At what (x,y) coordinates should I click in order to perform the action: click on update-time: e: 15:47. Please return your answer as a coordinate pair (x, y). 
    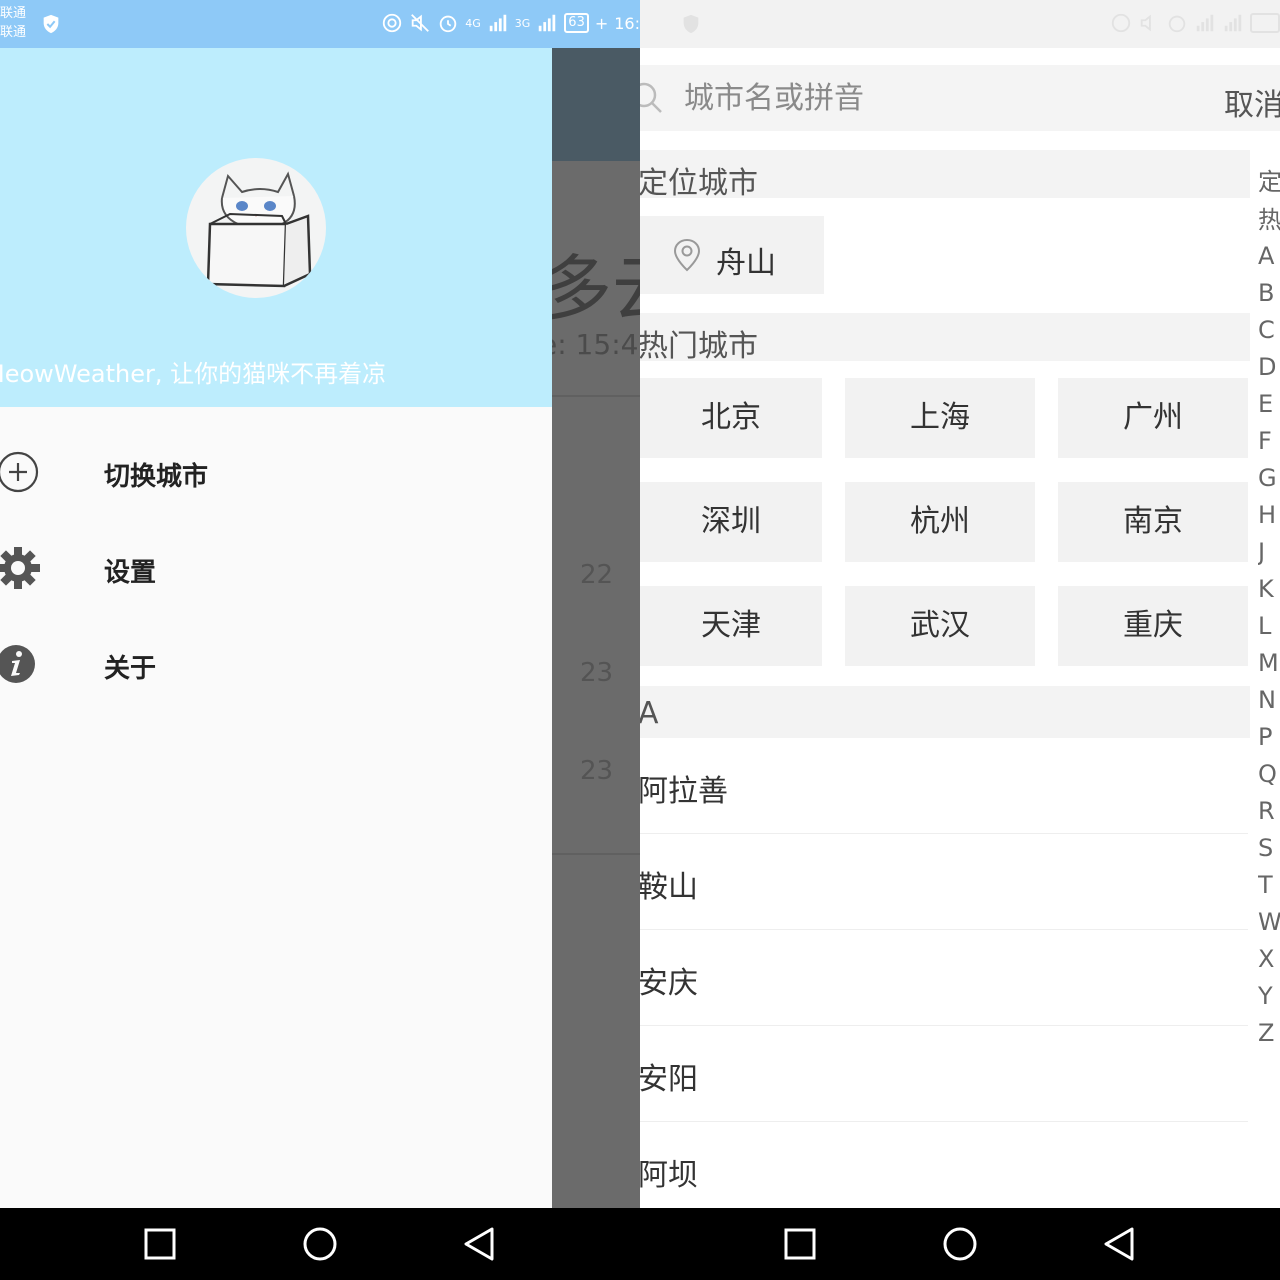
    Looking at the image, I should click on (590, 344).